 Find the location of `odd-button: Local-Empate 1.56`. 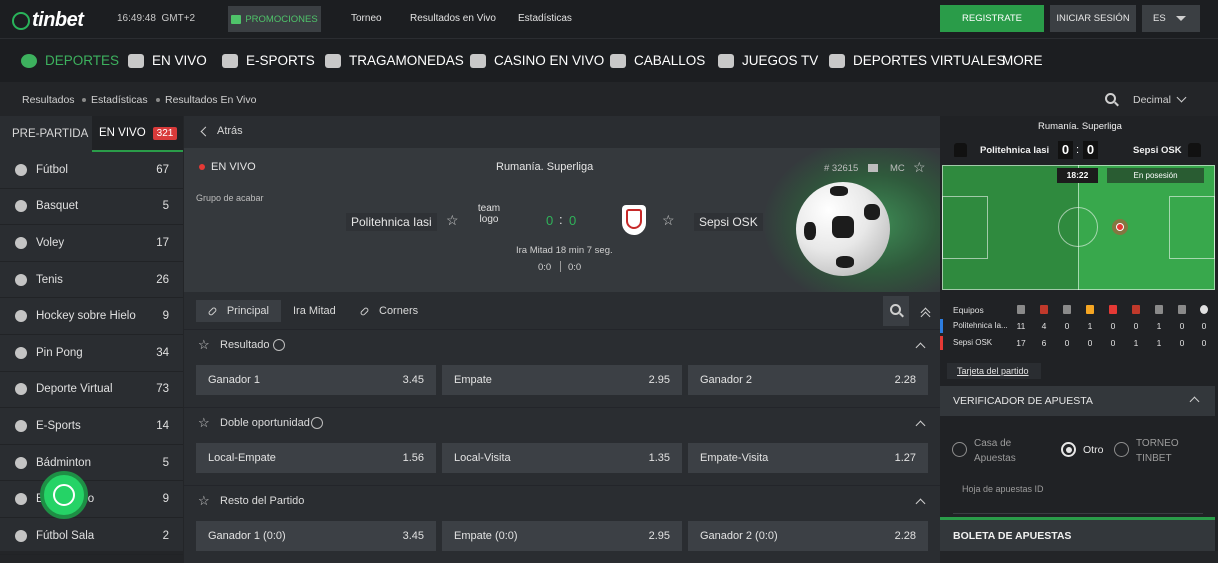

odd-button: Local-Empate 1.56 is located at coordinates (316, 458).